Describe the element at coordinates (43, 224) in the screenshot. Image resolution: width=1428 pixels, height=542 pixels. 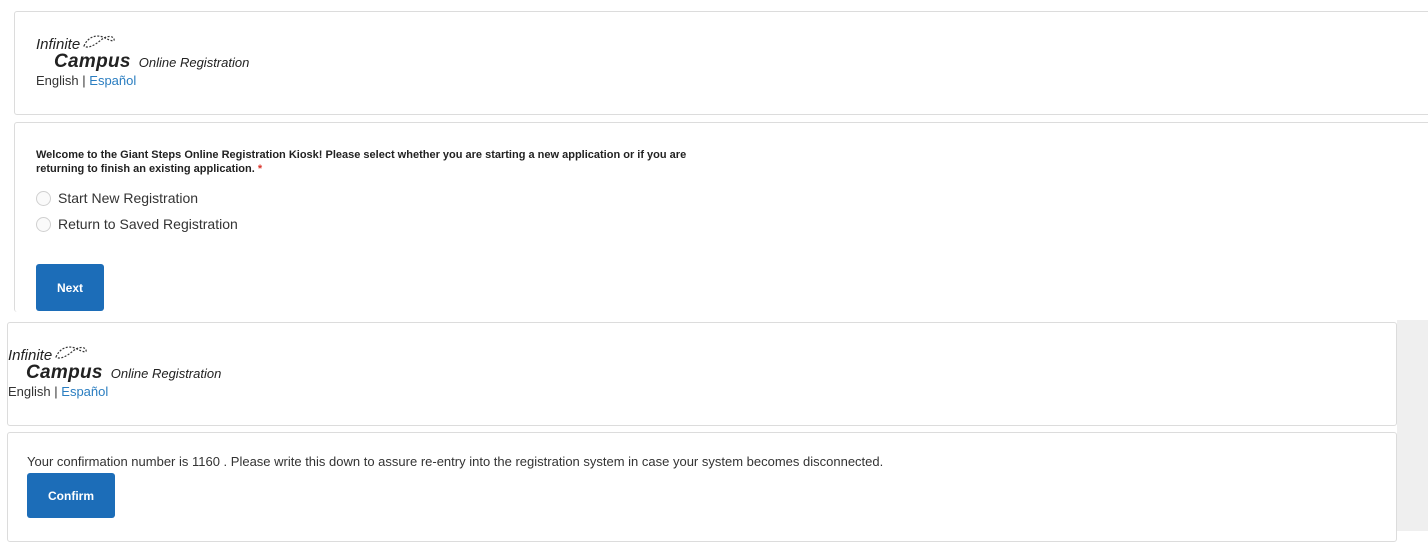
I see `radio-return-saved` at that location.